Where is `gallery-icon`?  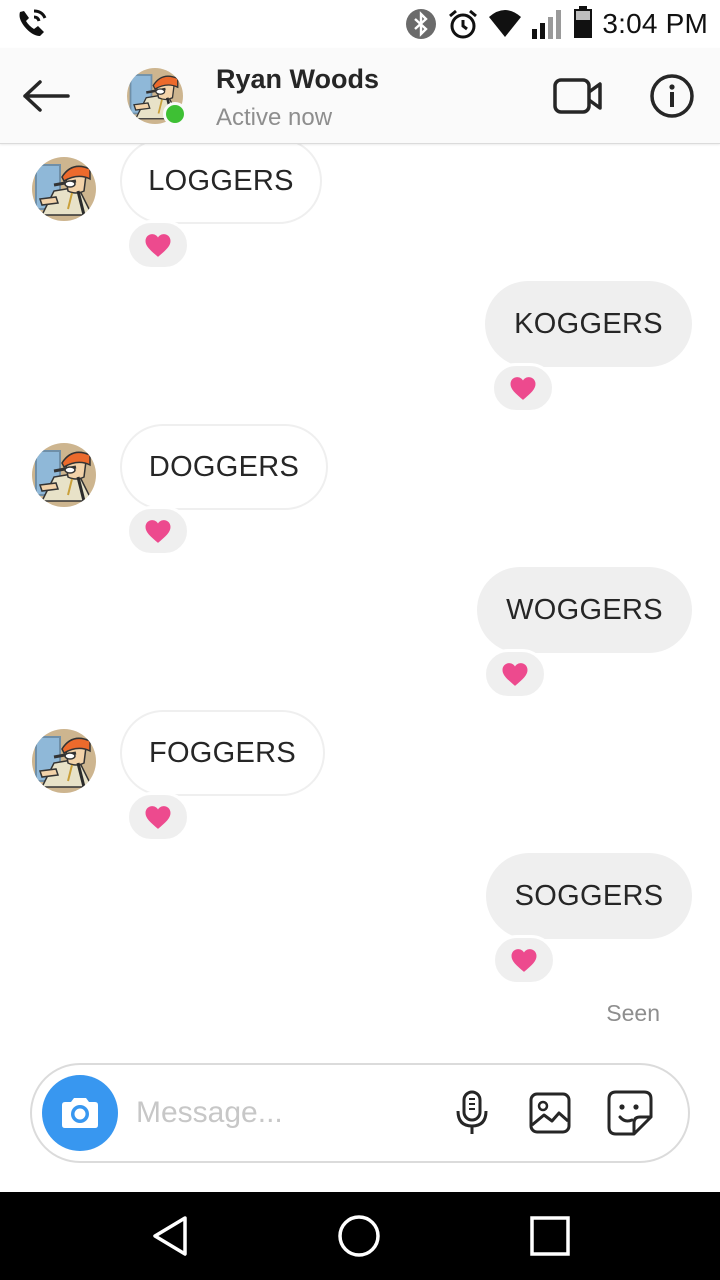
gallery-icon is located at coordinates (550, 1113).